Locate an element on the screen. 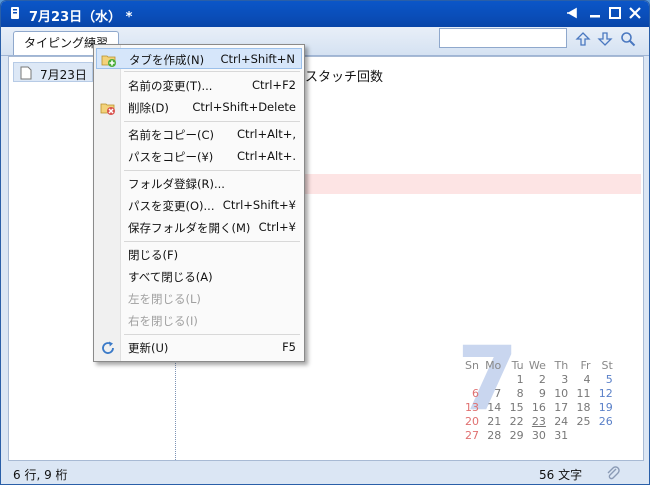 This screenshot has width=650, height=485. calendar-day: 17 is located at coordinates (561, 407).